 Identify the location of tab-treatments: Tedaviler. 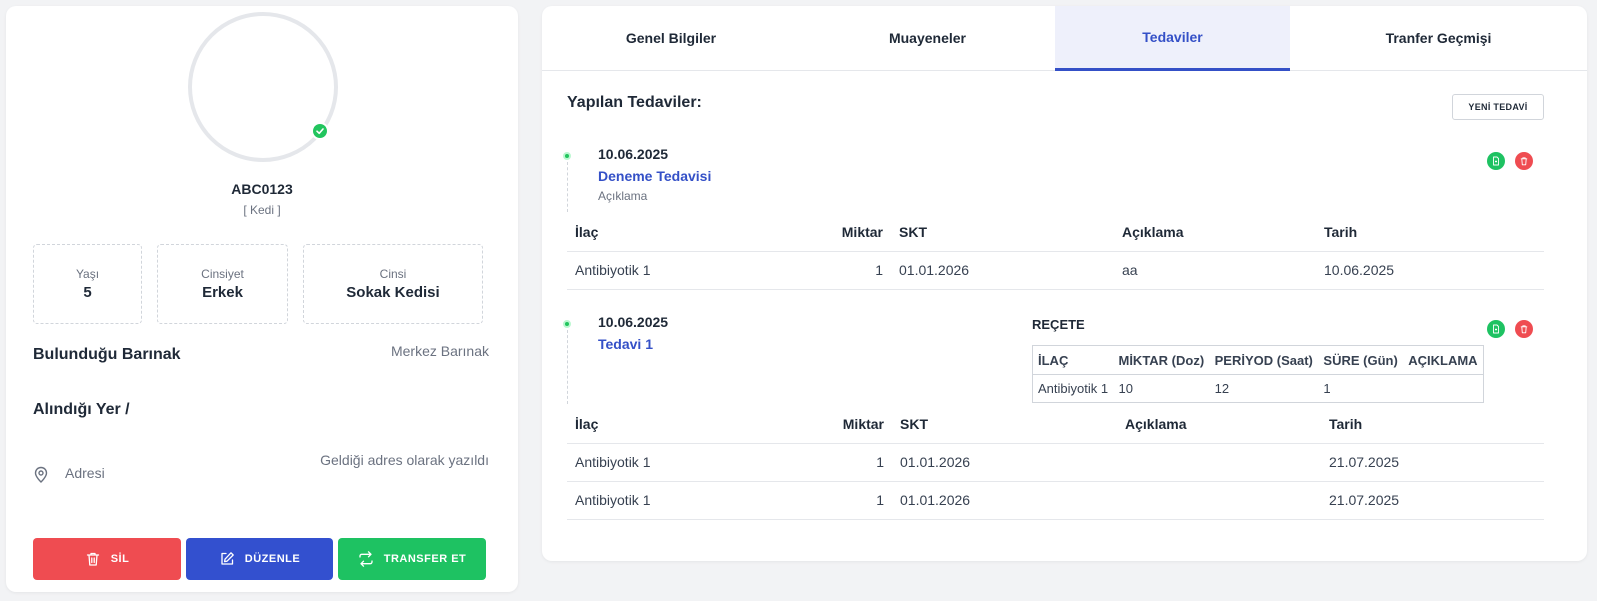
(1172, 38).